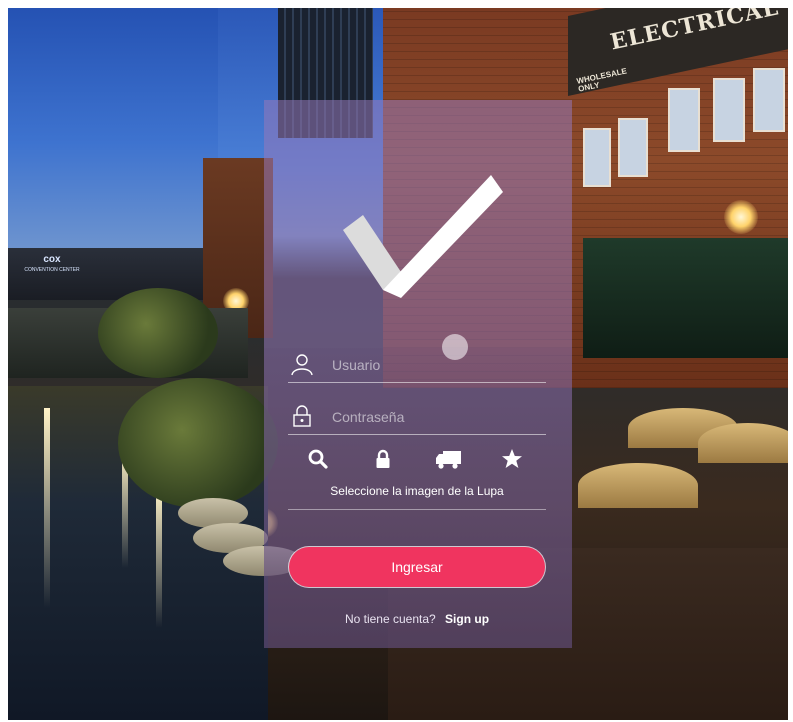 Image resolution: width=793 pixels, height=722 pixels. I want to click on star-image-option, so click(512, 459).